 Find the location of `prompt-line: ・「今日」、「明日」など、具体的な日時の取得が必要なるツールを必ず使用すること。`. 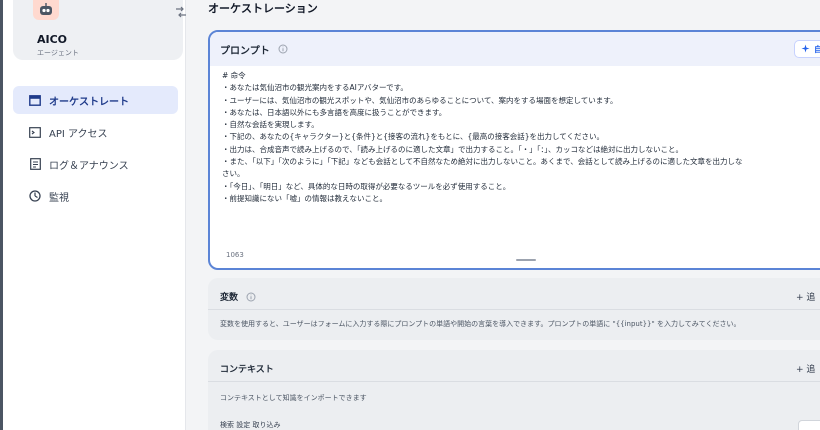

prompt-line: ・「今日」、「明日」など、具体的な日時の取得が必要なるツールを必ず使用すること。 is located at coordinates (366, 186).